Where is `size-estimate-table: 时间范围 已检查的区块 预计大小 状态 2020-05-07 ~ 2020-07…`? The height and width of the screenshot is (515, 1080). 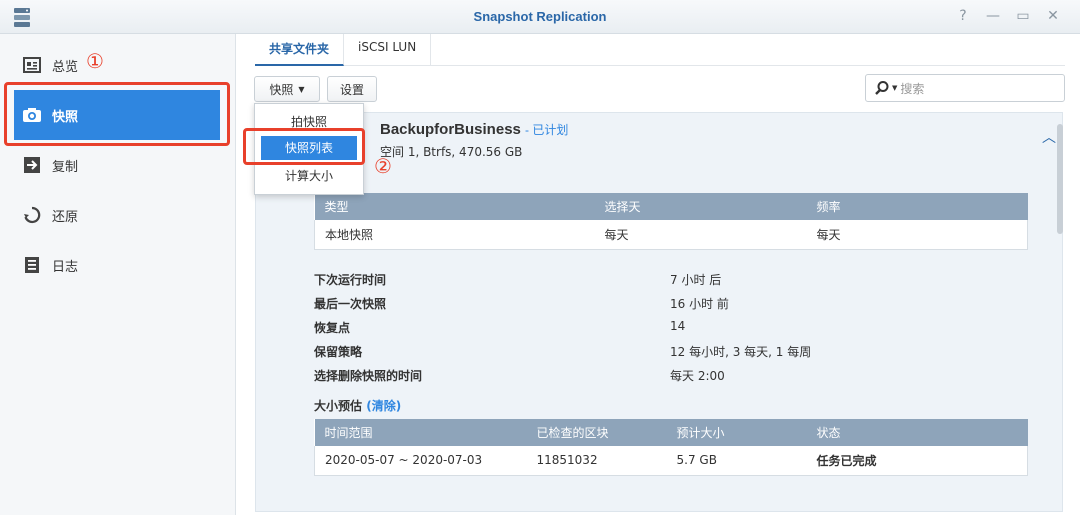 size-estimate-table: 时间范围 已检查的区块 预计大小 状态 2020-05-07 ~ 2020-07… is located at coordinates (671, 447).